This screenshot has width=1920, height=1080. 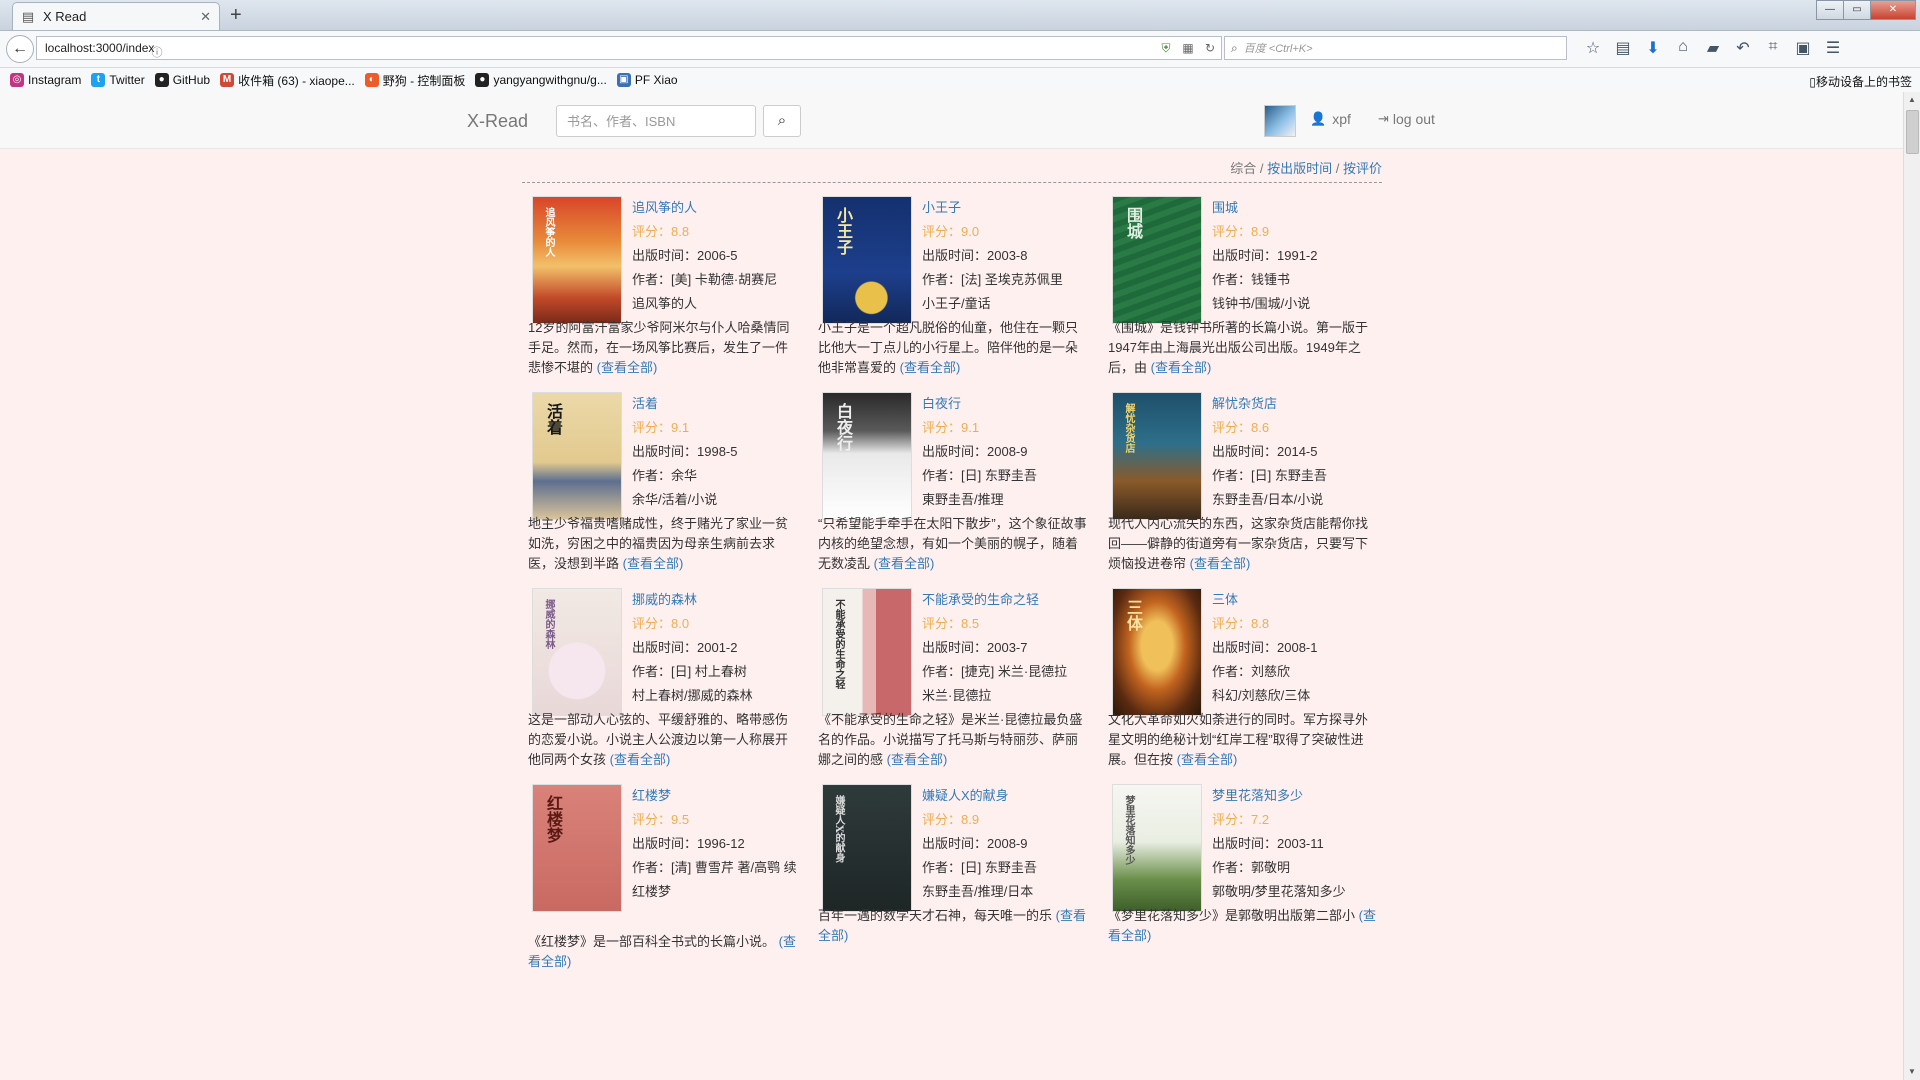 I want to click on scroll-up-icon: ▲, so click(x=1912, y=100).